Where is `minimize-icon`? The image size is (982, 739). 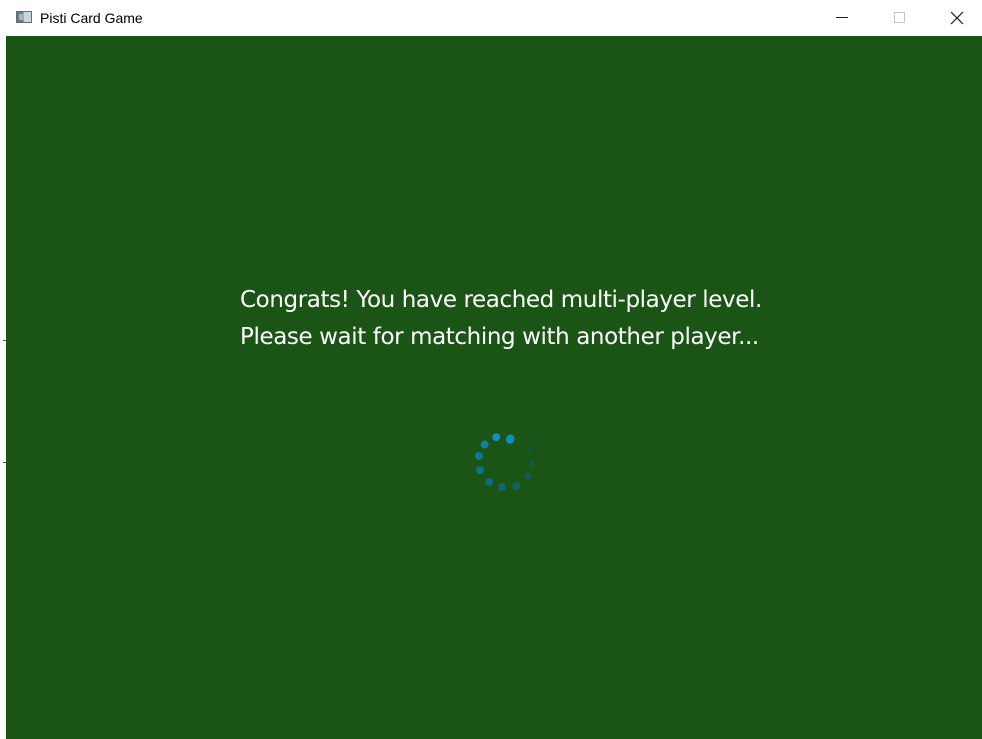 minimize-icon is located at coordinates (842, 17).